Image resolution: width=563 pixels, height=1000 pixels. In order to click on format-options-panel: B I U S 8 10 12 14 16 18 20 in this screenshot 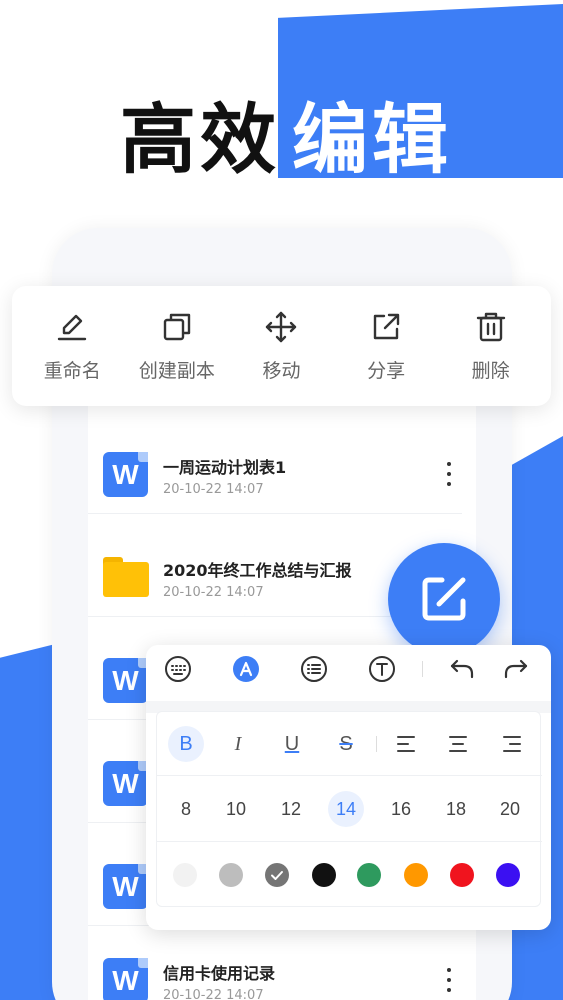, I will do `click(349, 809)`.